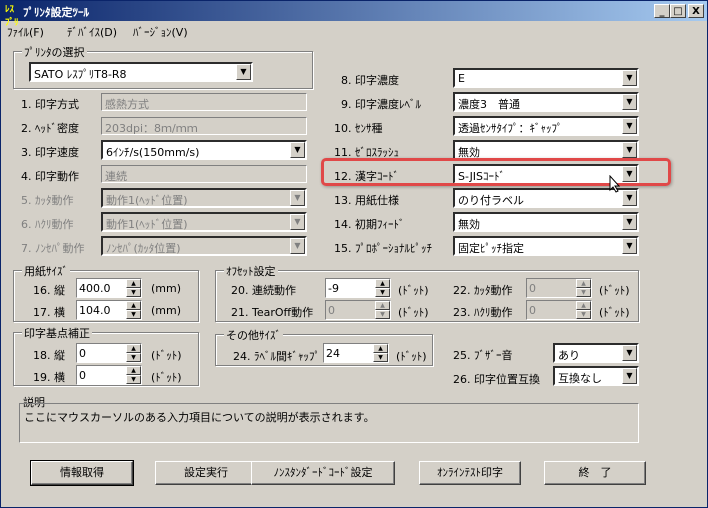 The width and height of the screenshot is (708, 508). I want to click on head-density-value: 203dpi：8ｍ/ｍｍ, so click(151, 128).